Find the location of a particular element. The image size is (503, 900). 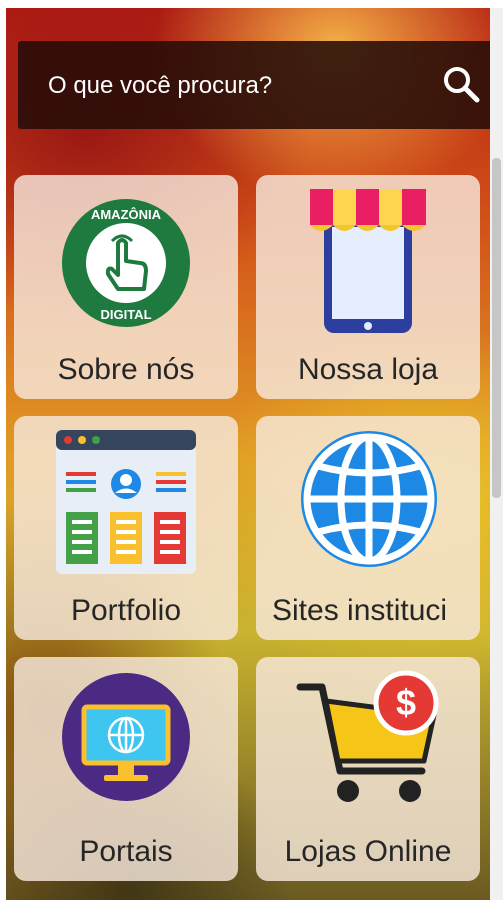

card-label: Portfolio is located at coordinates (126, 610).